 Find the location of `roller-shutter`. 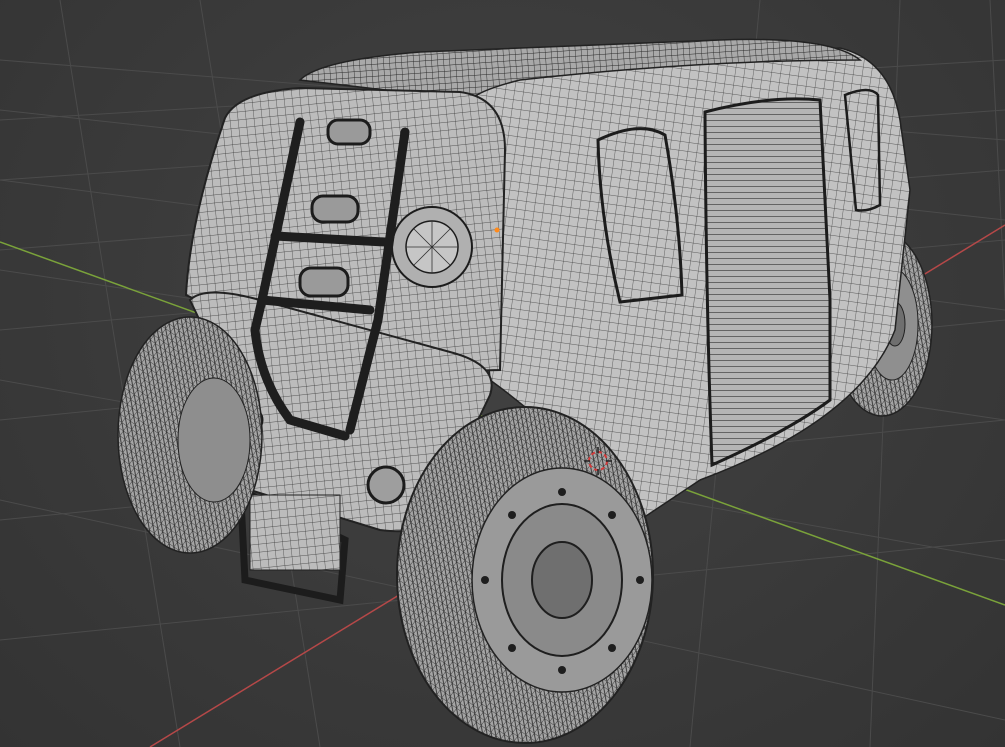

roller-shutter is located at coordinates (767, 282).